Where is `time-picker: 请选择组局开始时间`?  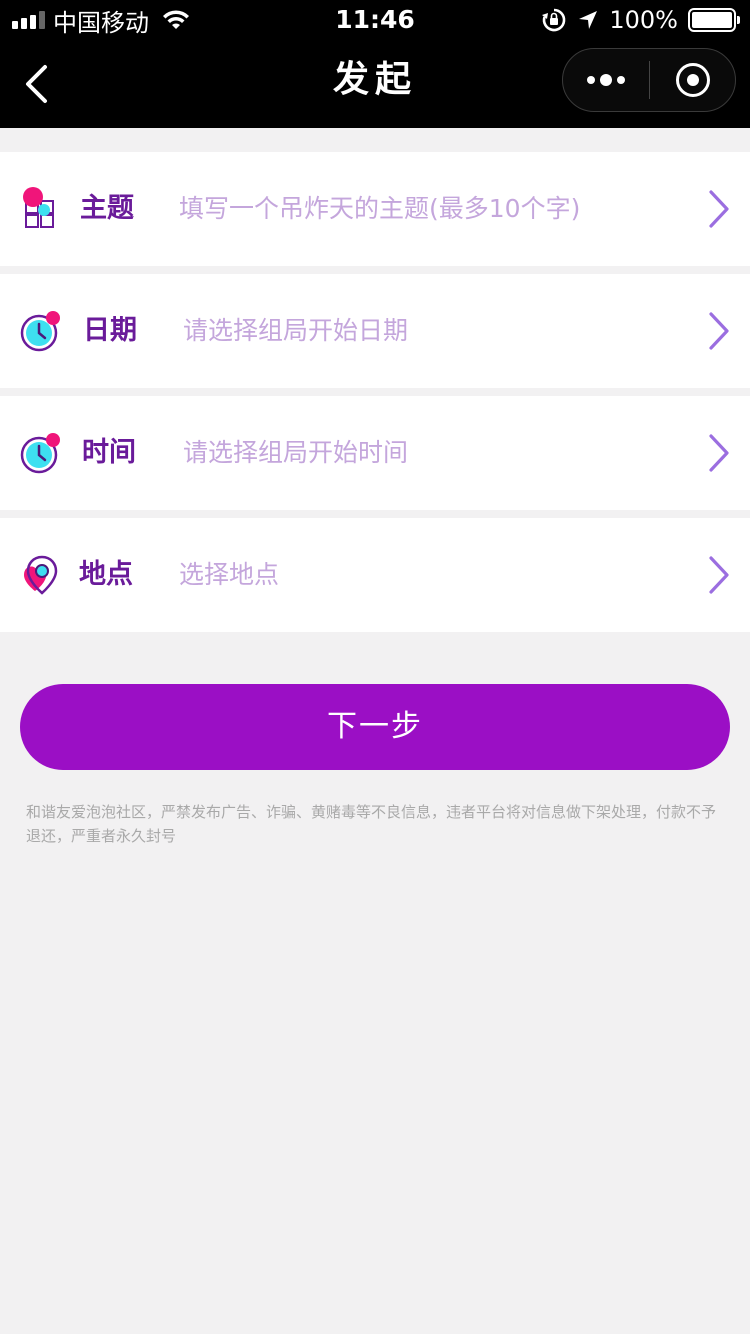
time-picker: 请选择组局开始时间 is located at coordinates (295, 453).